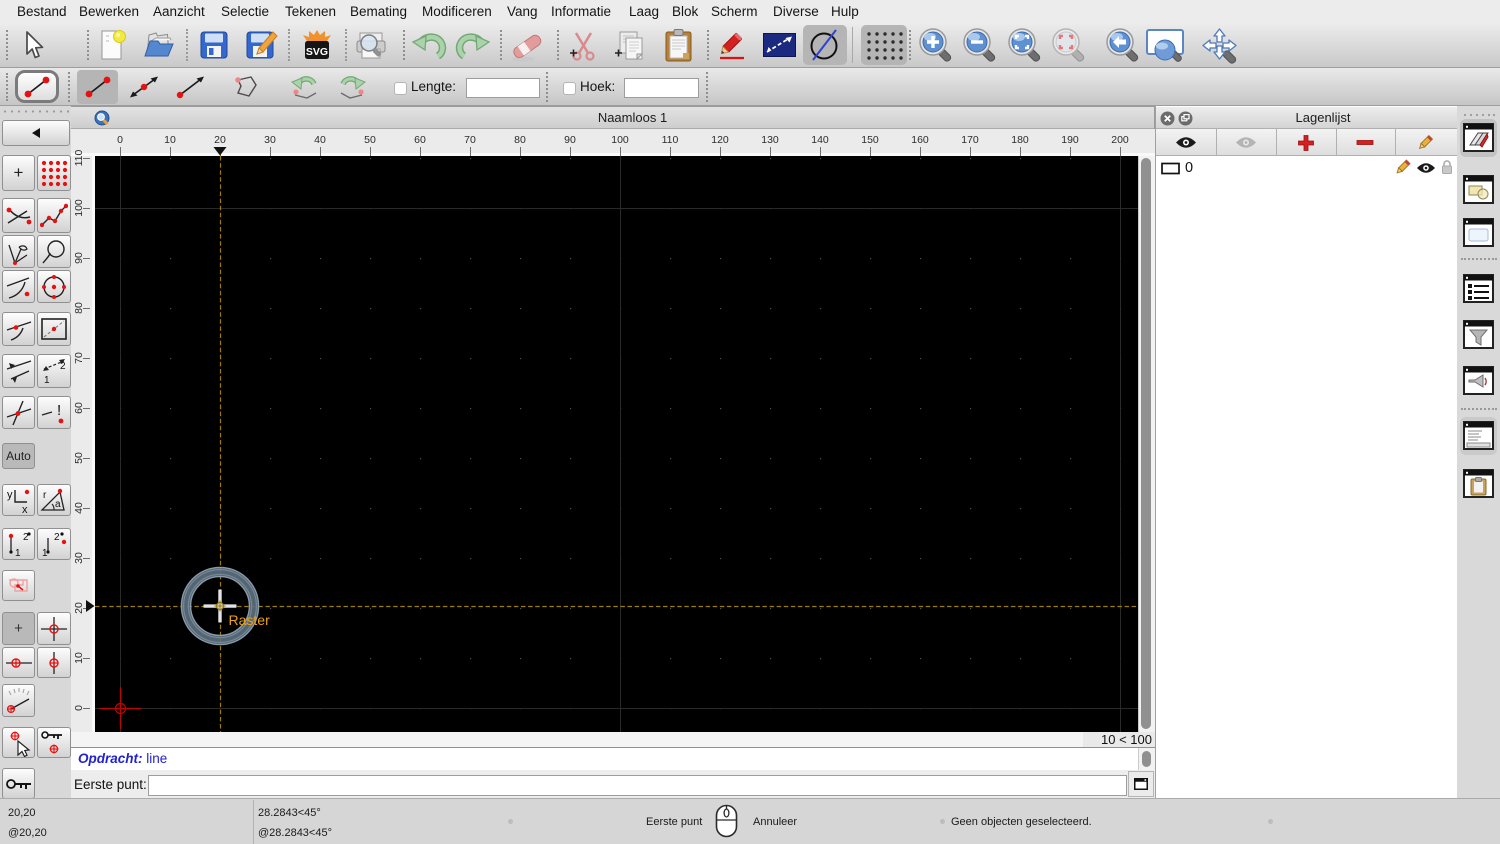  I want to click on svg-text: 150, so click(870, 140).